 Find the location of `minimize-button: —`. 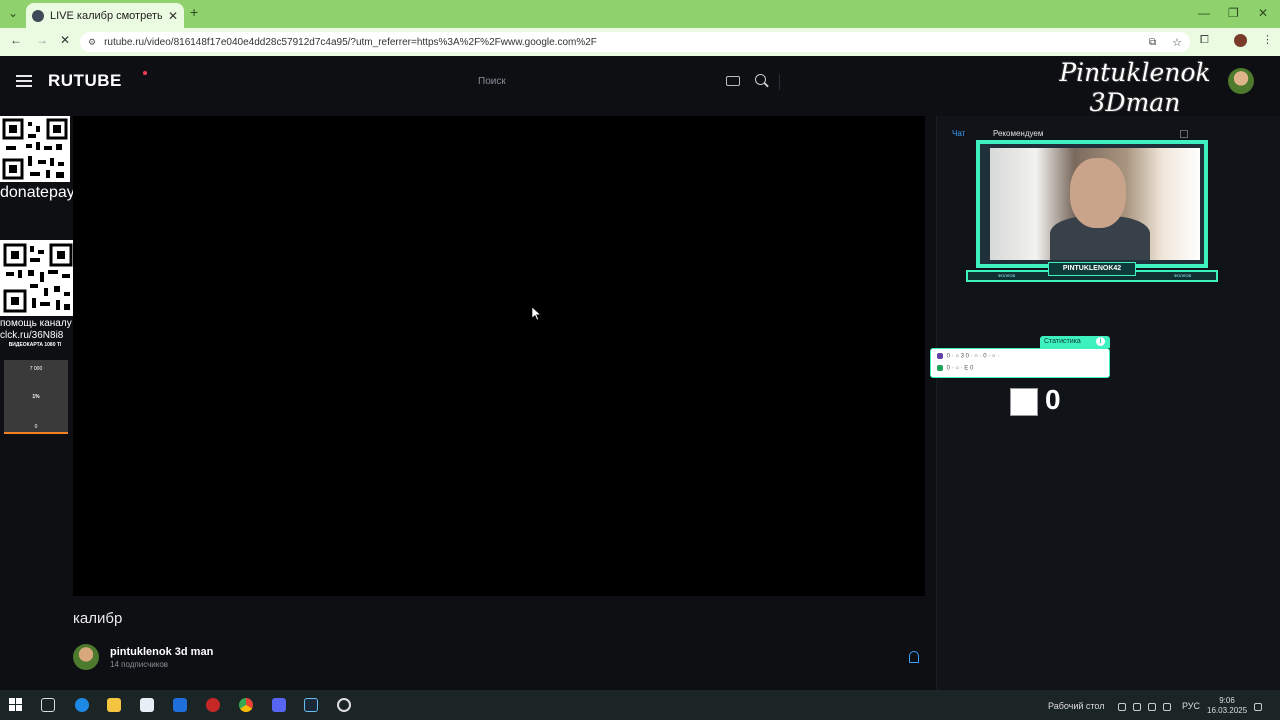

minimize-button: — is located at coordinates (1204, 13).